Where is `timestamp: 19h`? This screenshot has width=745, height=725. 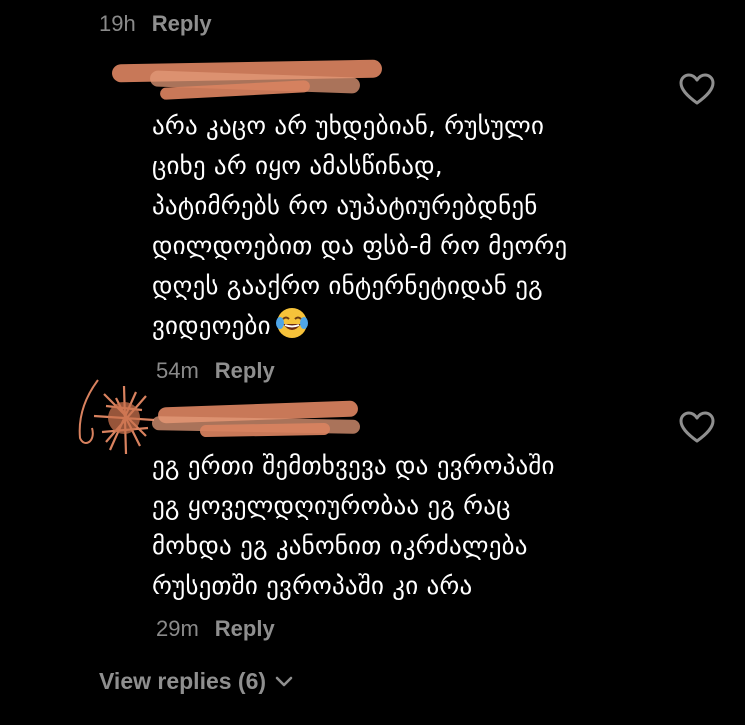 timestamp: 19h is located at coordinates (117, 23).